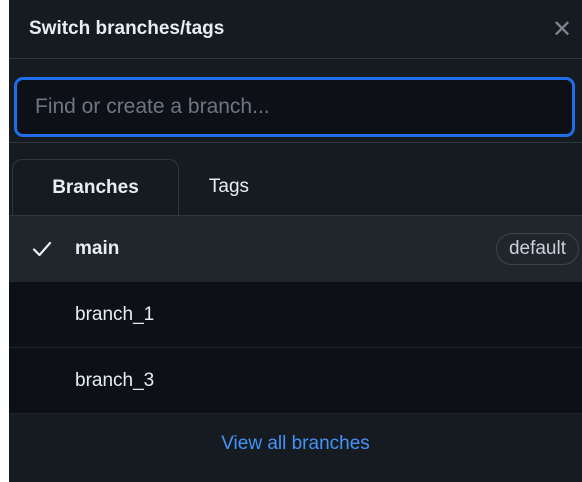 This screenshot has height=482, width=582. What do you see at coordinates (97, 248) in the screenshot?
I see `branch-name: main` at bounding box center [97, 248].